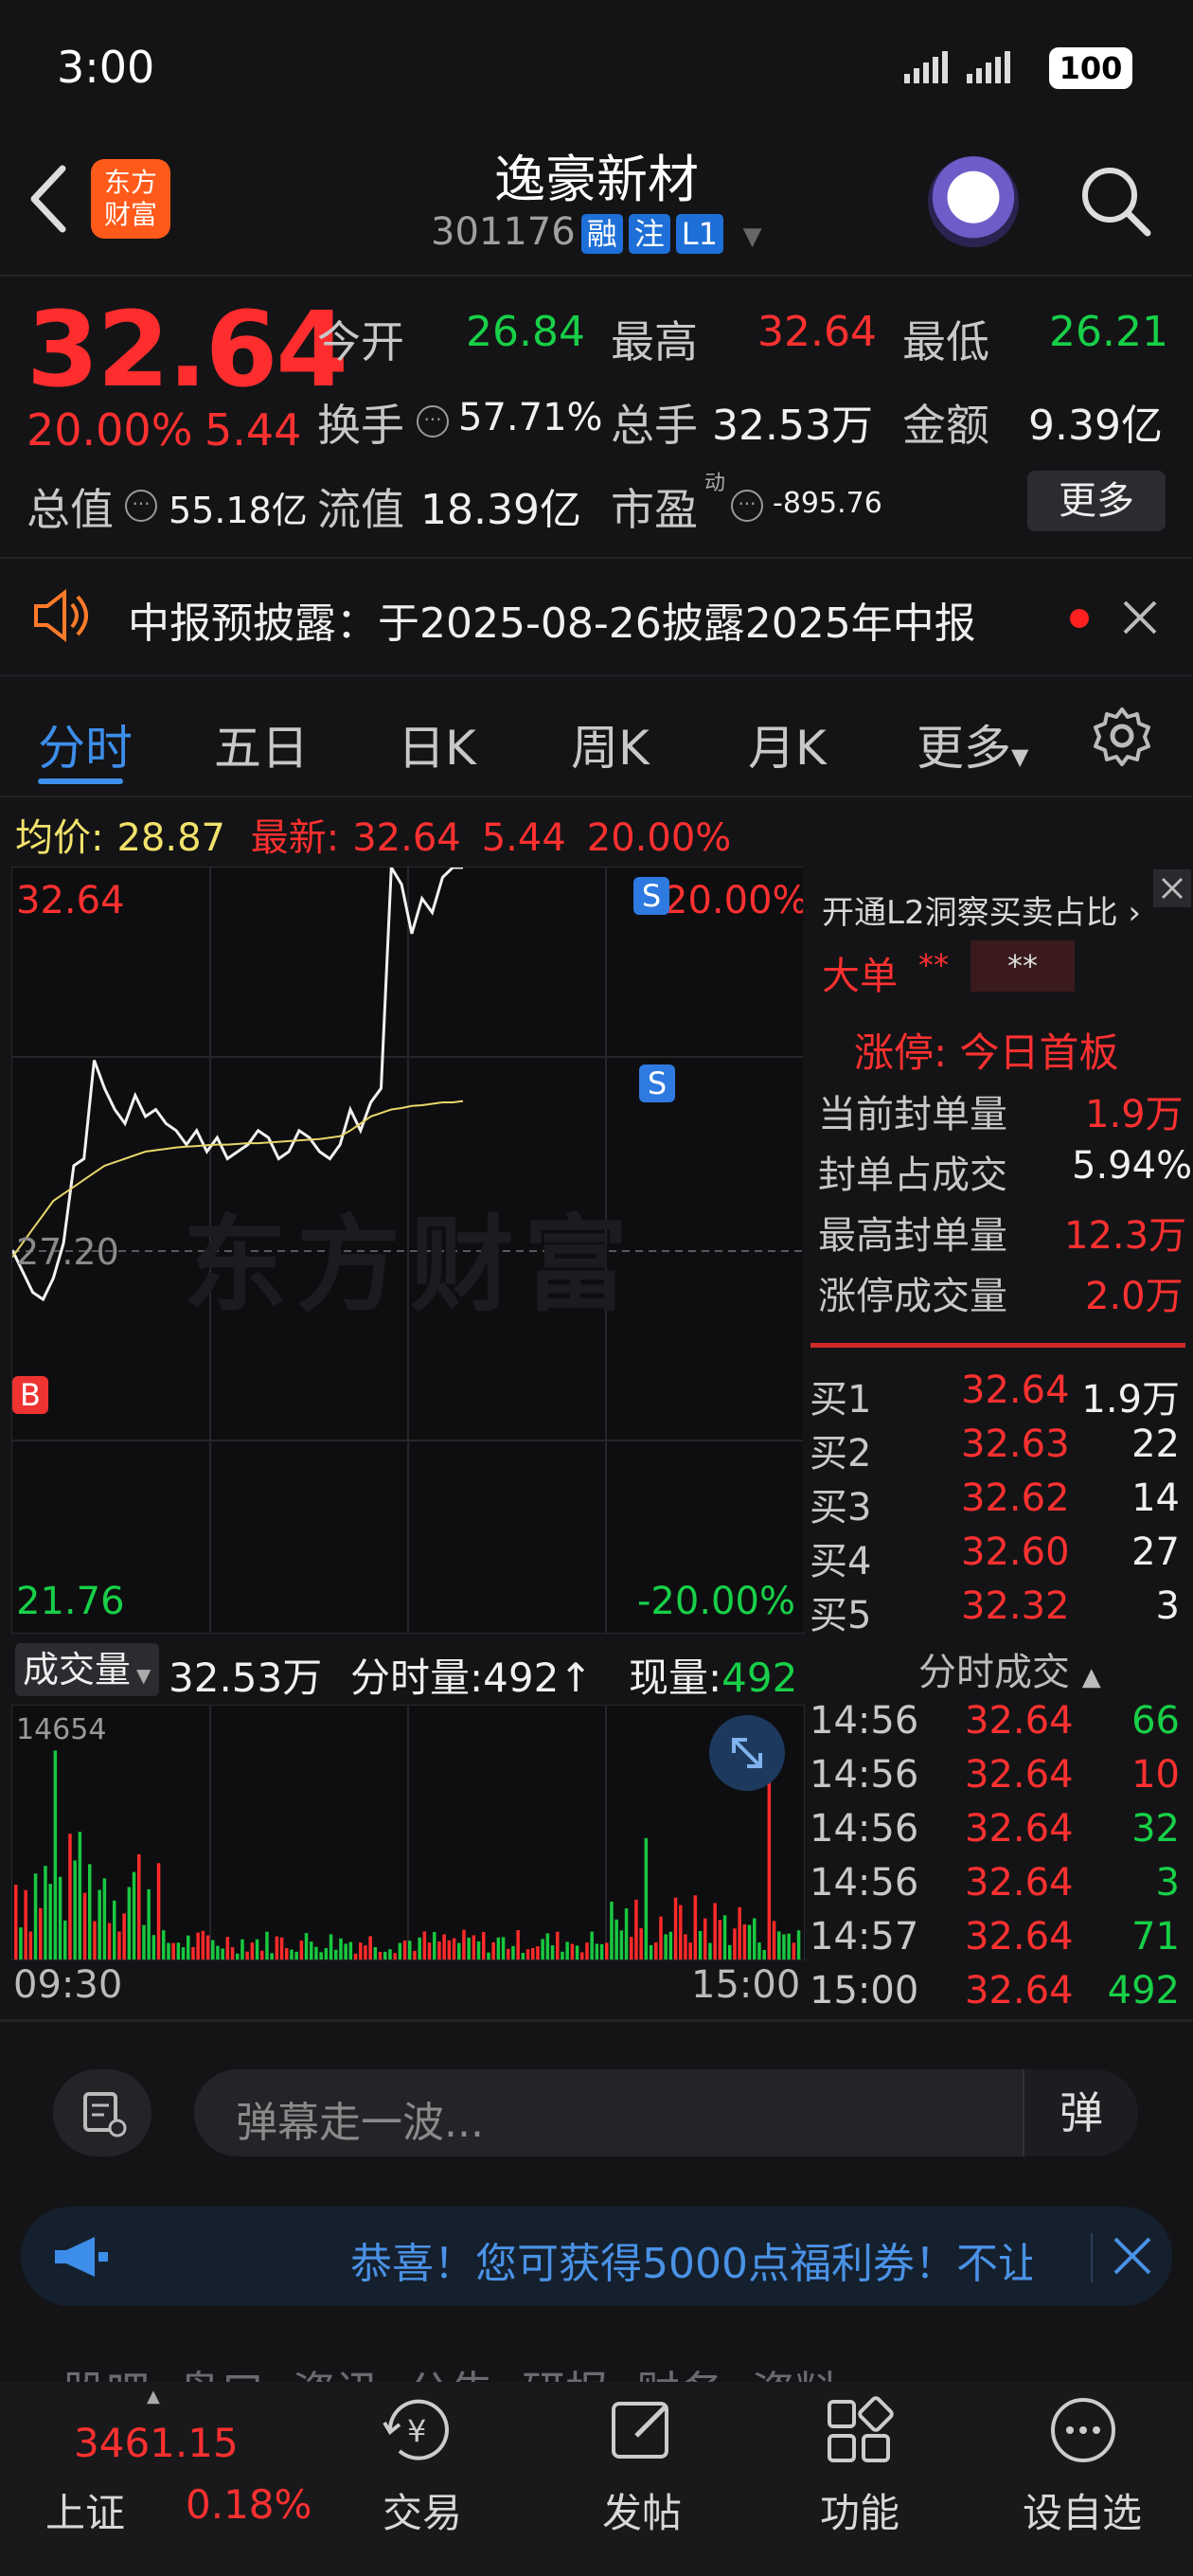 The width and height of the screenshot is (1193, 2576). I want to click on tick-row: 14:56 32.64 32, so click(997, 1834).